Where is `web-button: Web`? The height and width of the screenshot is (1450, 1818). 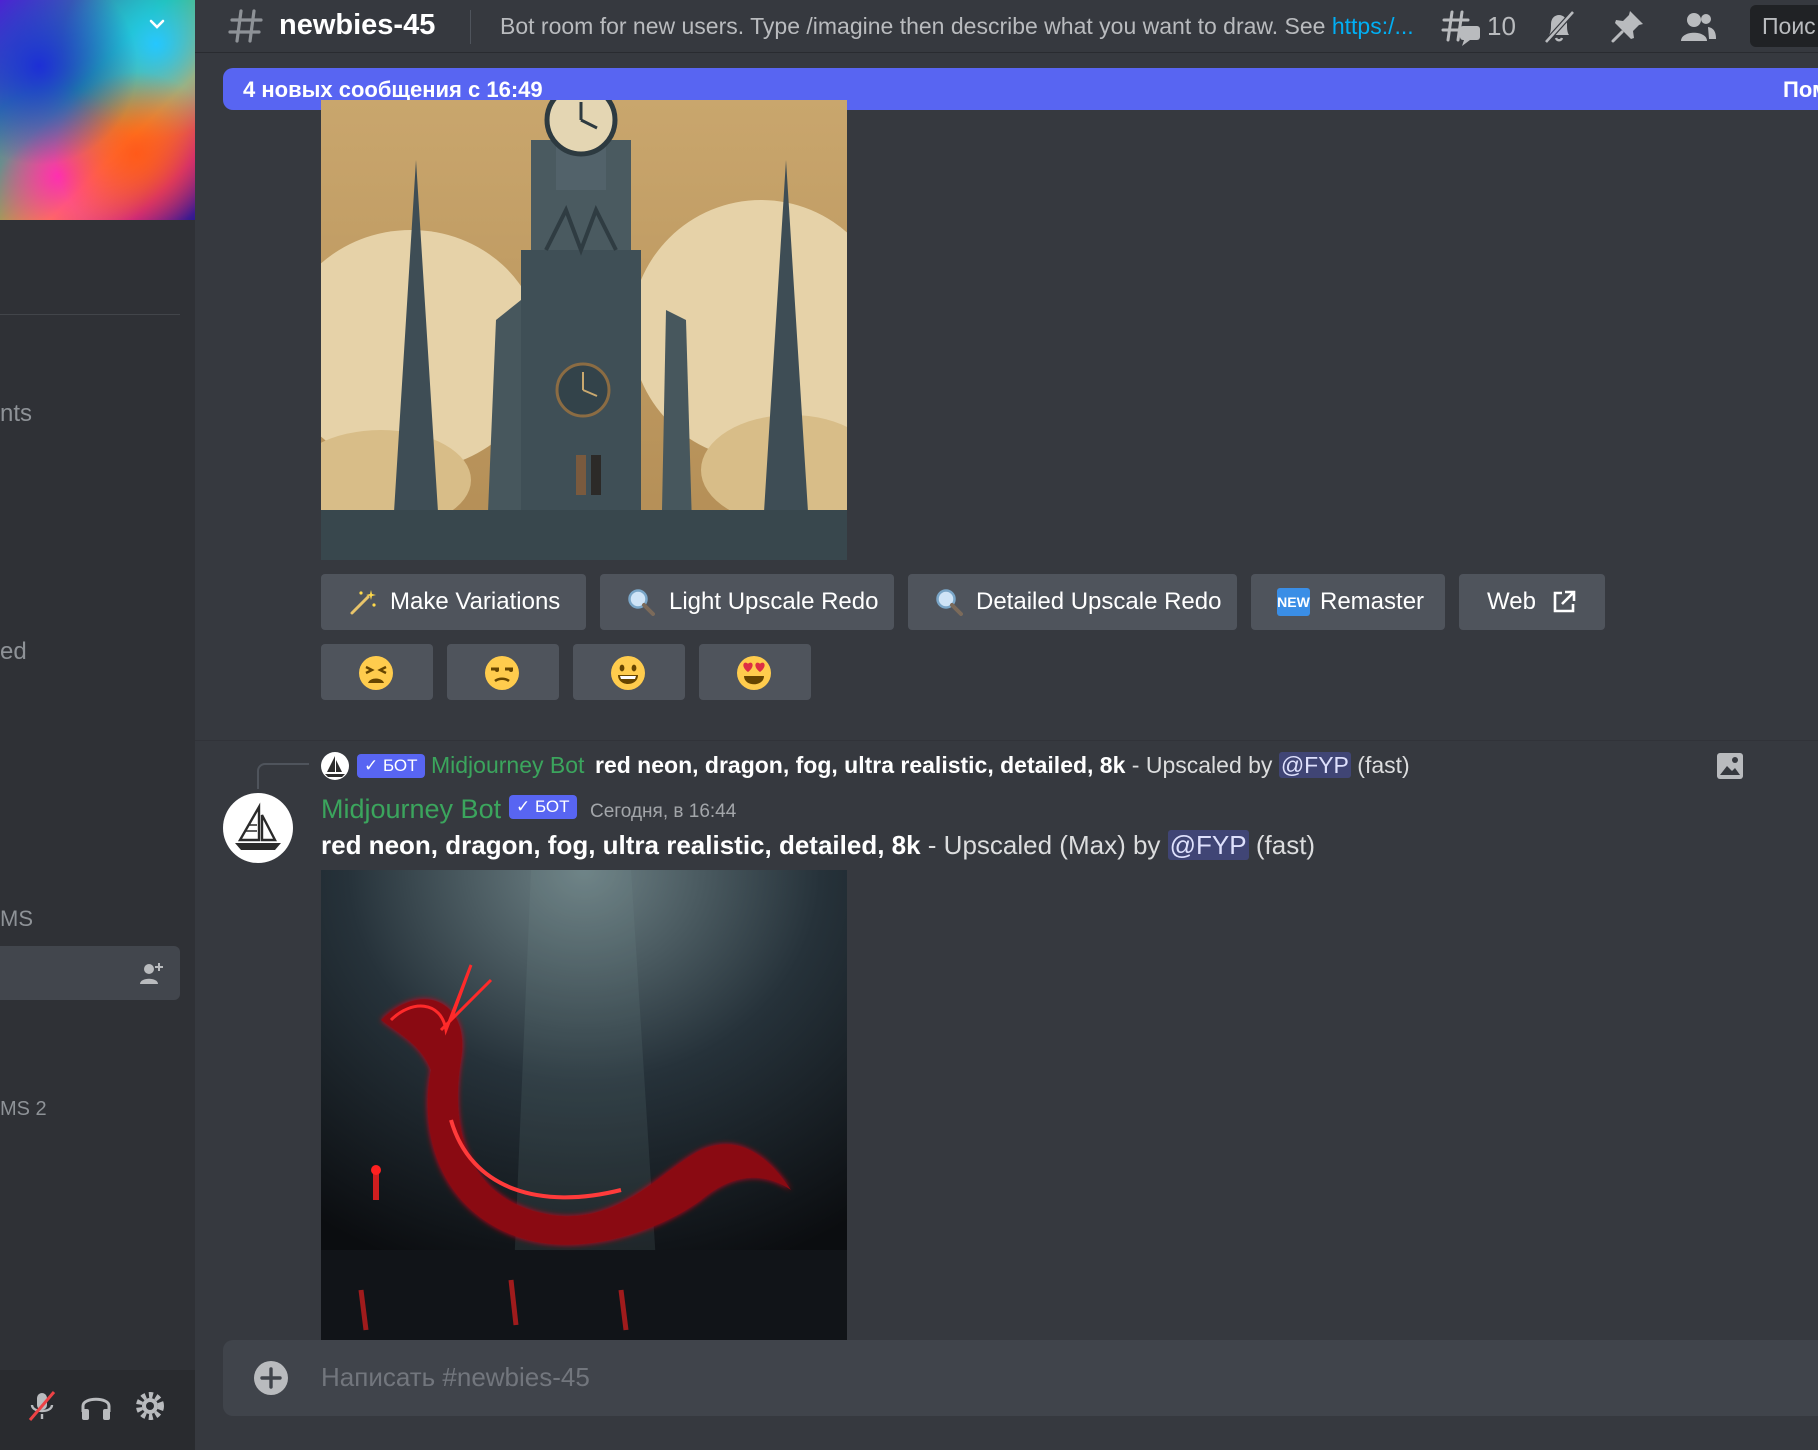 web-button: Web is located at coordinates (1532, 602).